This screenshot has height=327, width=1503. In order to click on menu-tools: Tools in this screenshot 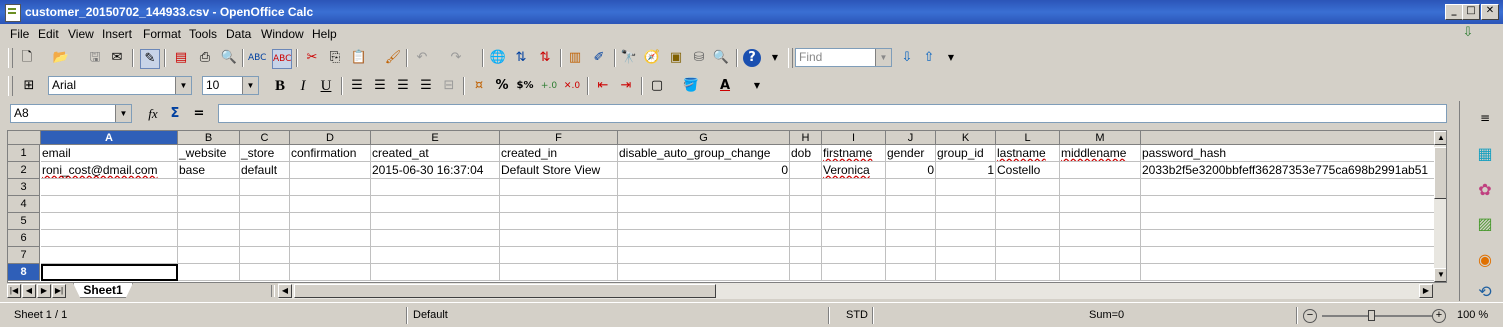, I will do `click(203, 34)`.